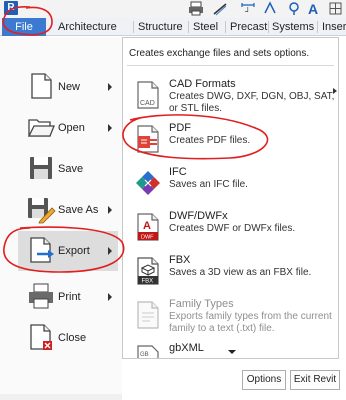 This screenshot has width=346, height=400. Describe the element at coordinates (41, 128) in the screenshot. I see `open-folder-icon` at that location.